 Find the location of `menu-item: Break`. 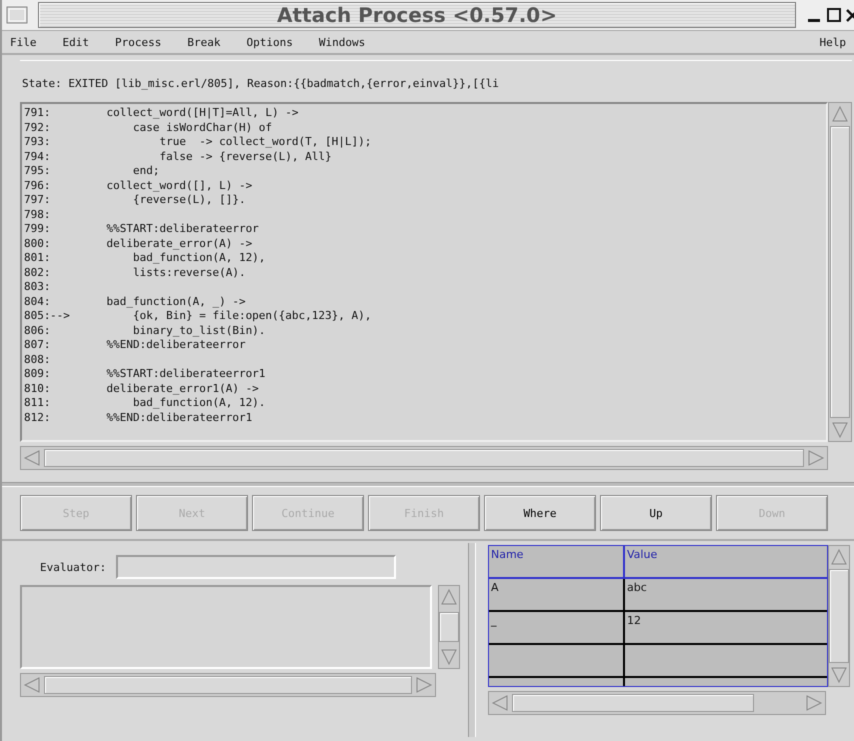

menu-item: Break is located at coordinates (203, 42).